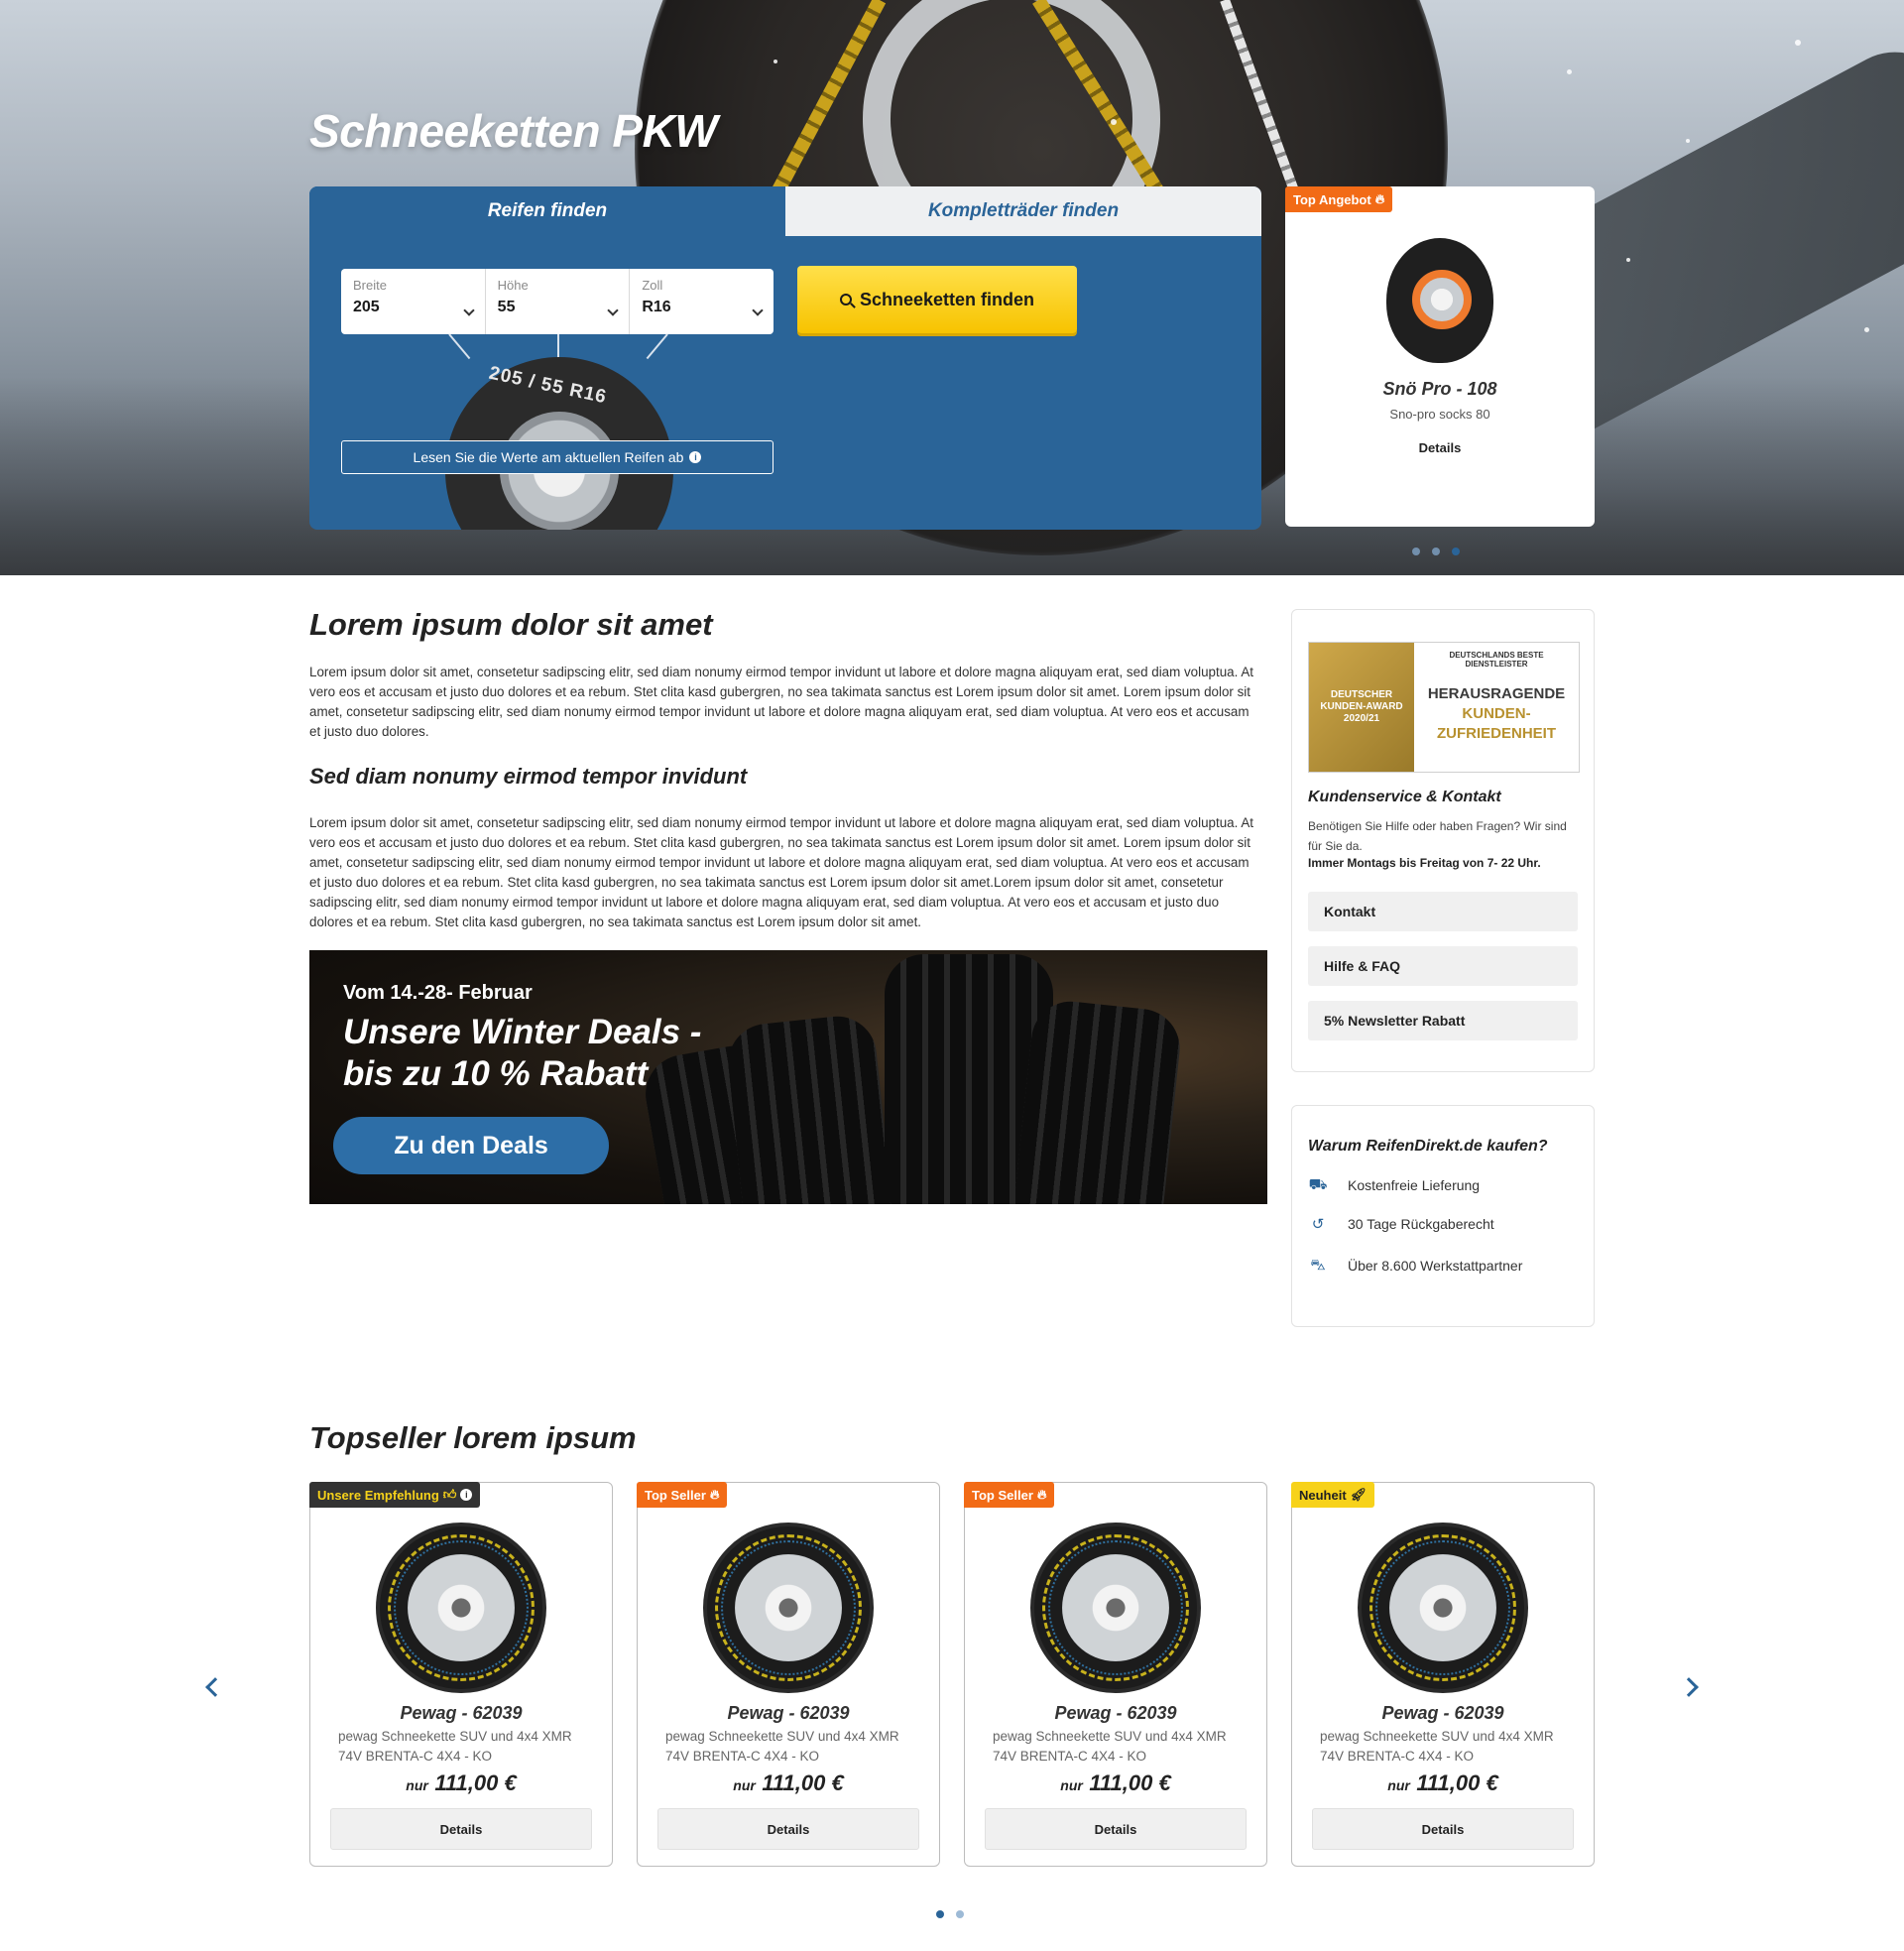 The width and height of the screenshot is (1904, 1951). I want to click on newsletter-discount-button: 5% Newsletter Rabatt, so click(1443, 1020).